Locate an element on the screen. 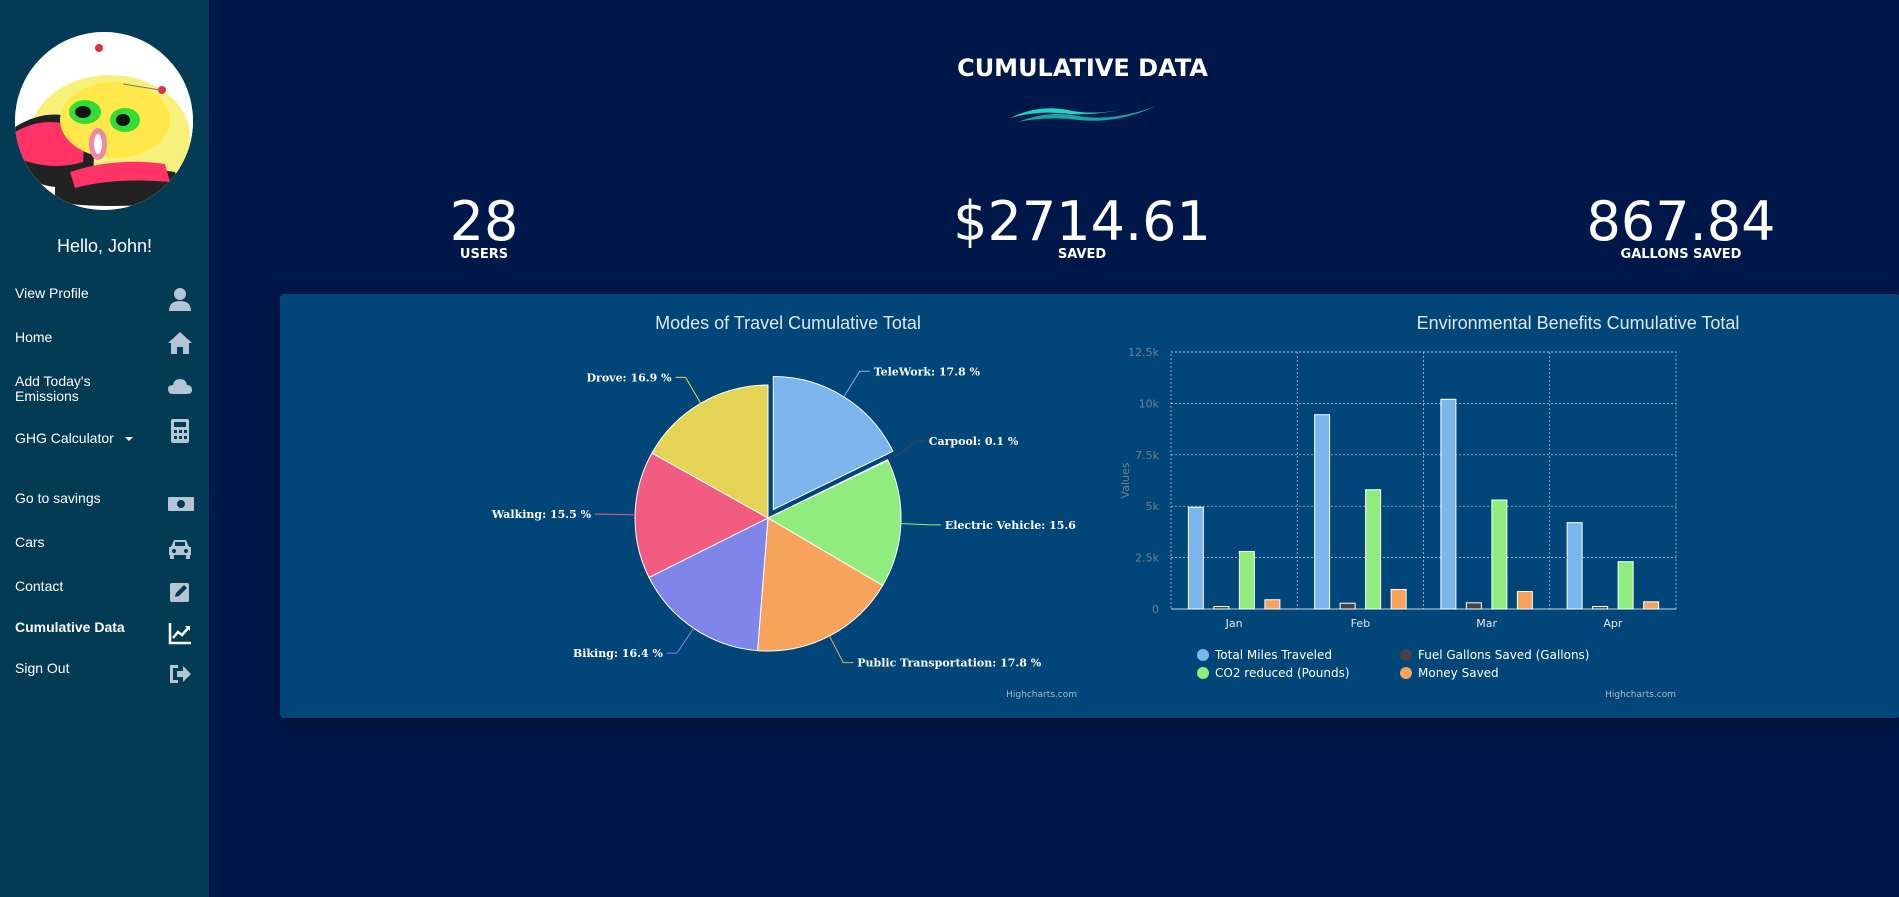 The width and height of the screenshot is (1899, 897). y-tick-label: 7.5k is located at coordinates (1147, 455).